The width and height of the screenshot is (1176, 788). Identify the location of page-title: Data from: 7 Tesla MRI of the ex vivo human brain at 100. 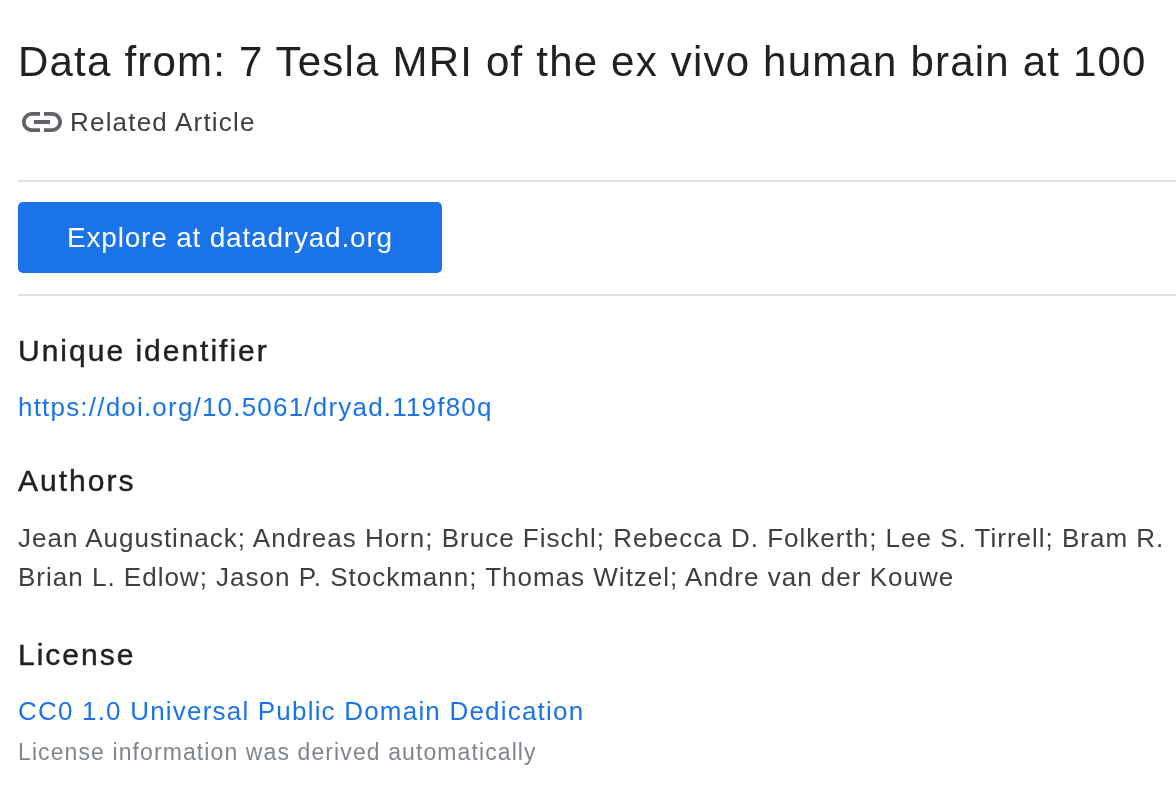
(582, 62).